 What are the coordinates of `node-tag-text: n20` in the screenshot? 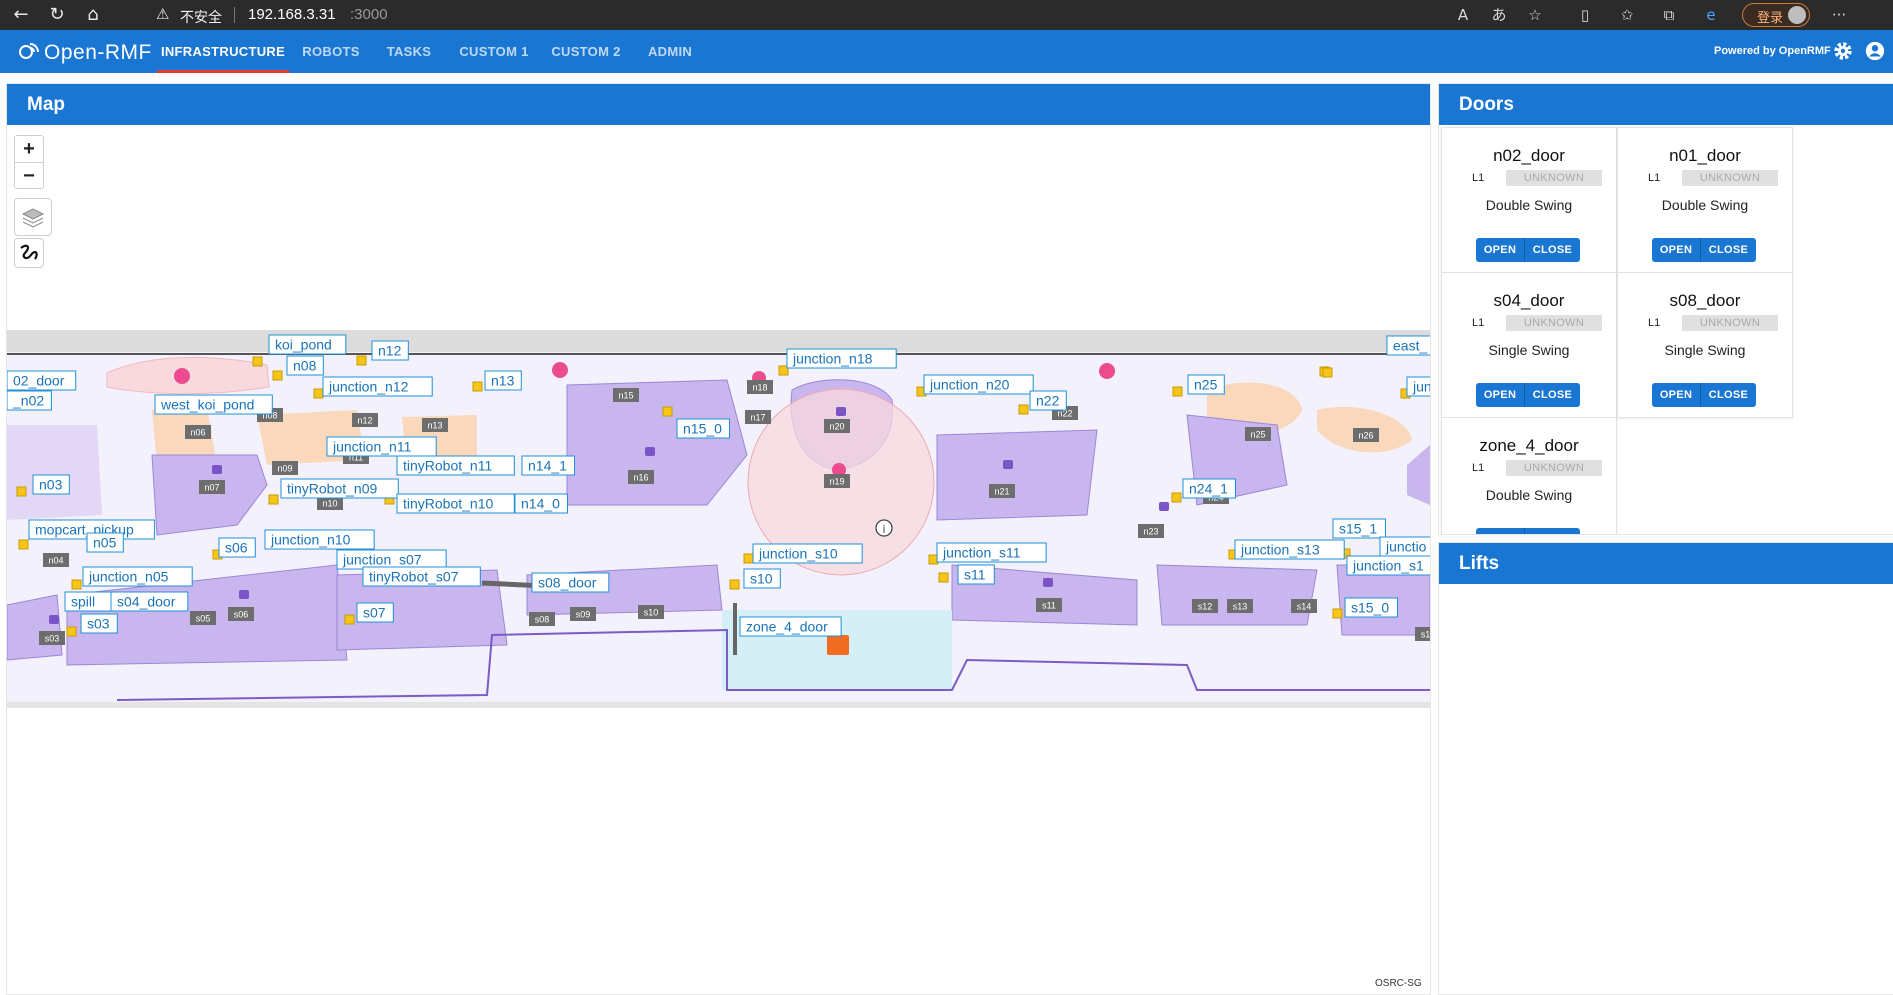 It's located at (836, 427).